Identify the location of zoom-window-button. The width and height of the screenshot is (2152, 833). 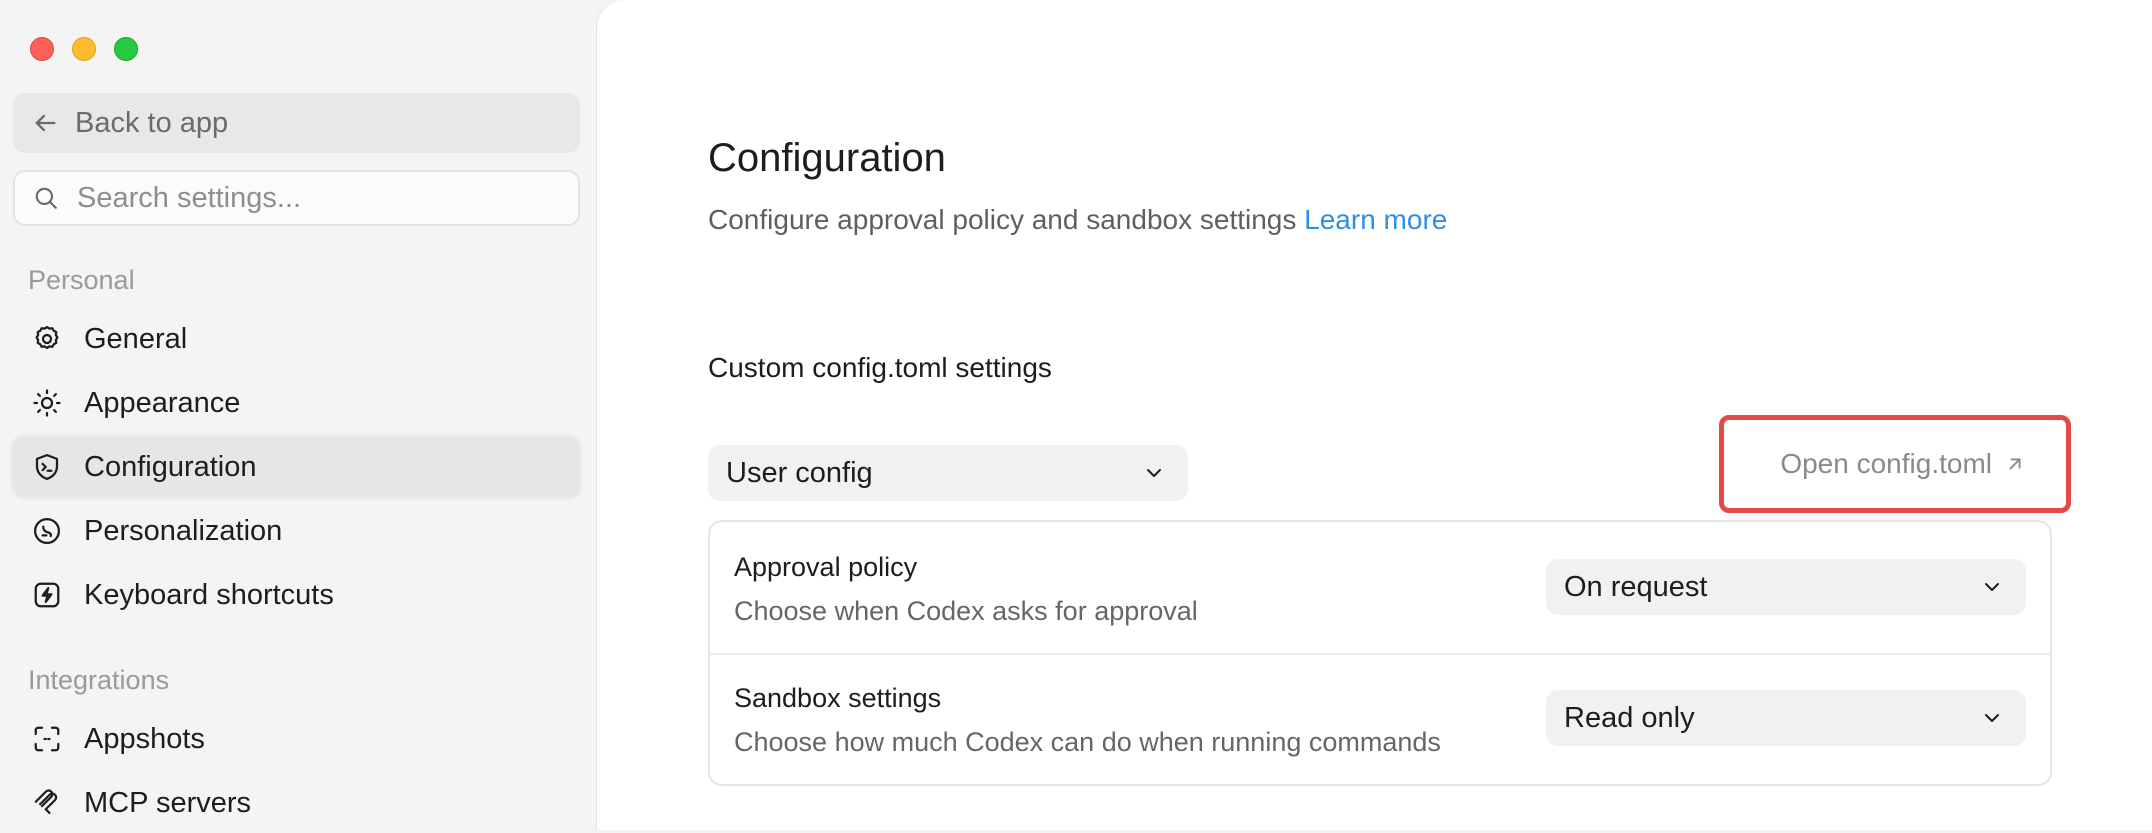
(126, 49).